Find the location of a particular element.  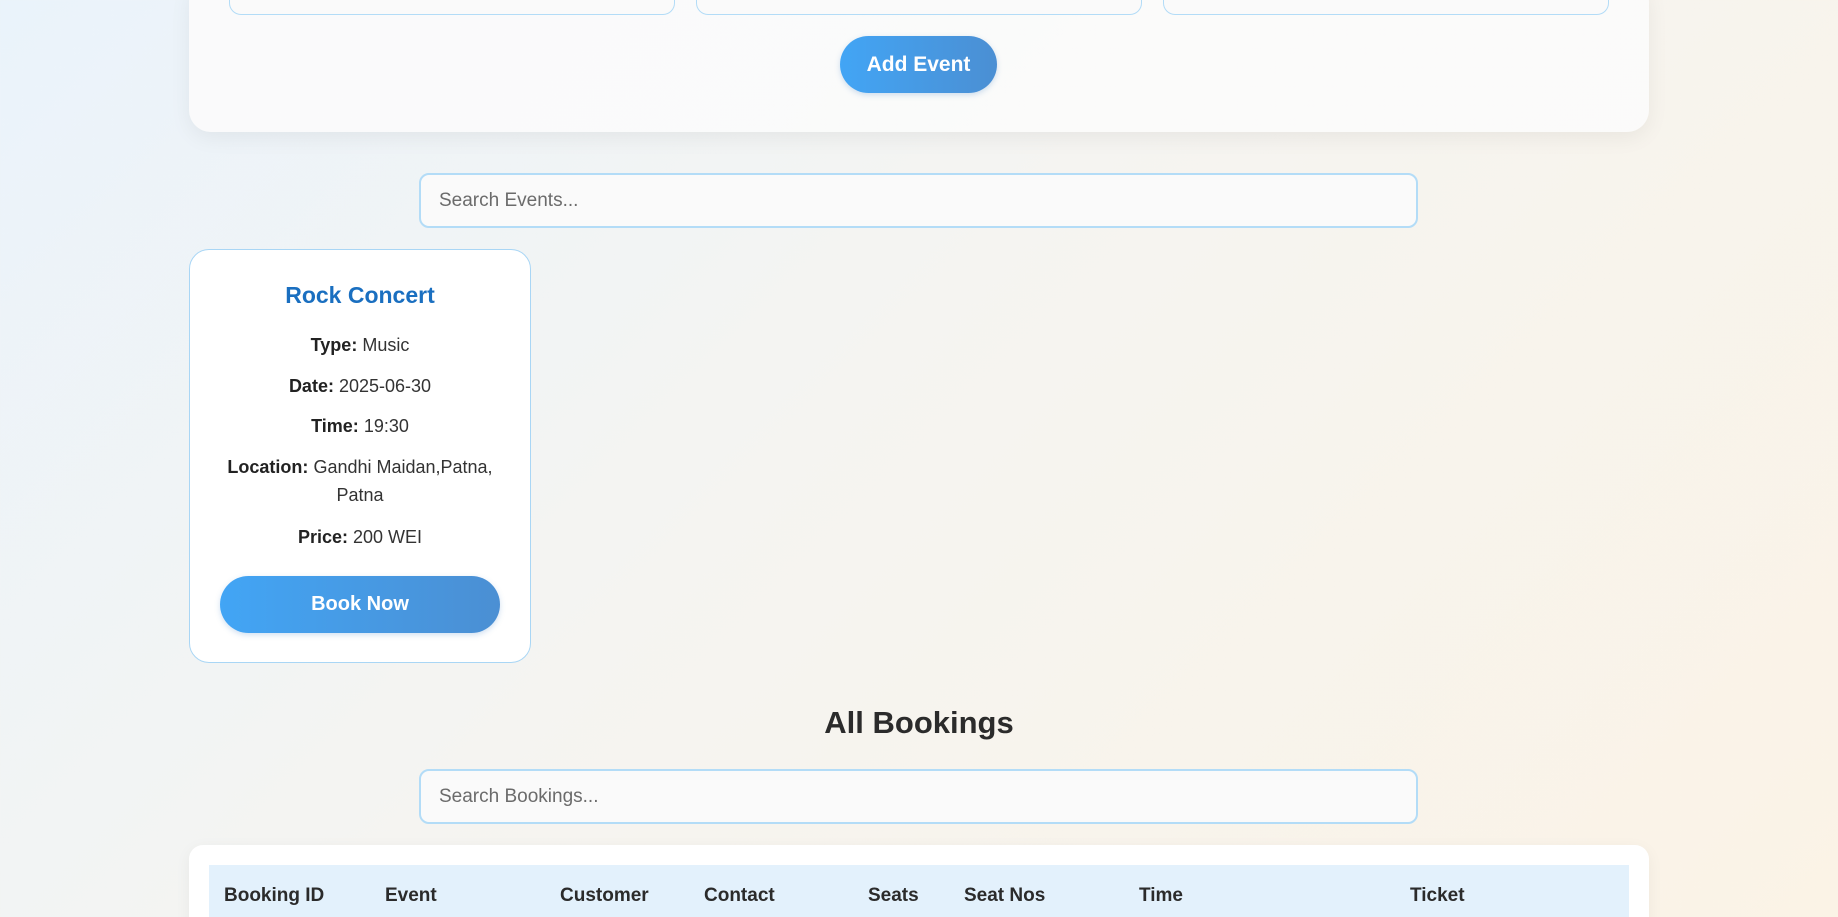

event-price: Price: 200 WEI is located at coordinates (360, 537).